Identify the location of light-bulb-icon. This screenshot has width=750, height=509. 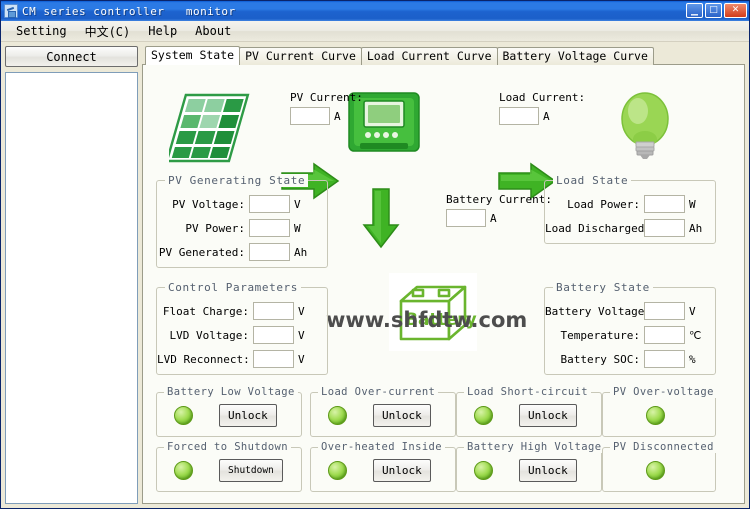
(645, 126).